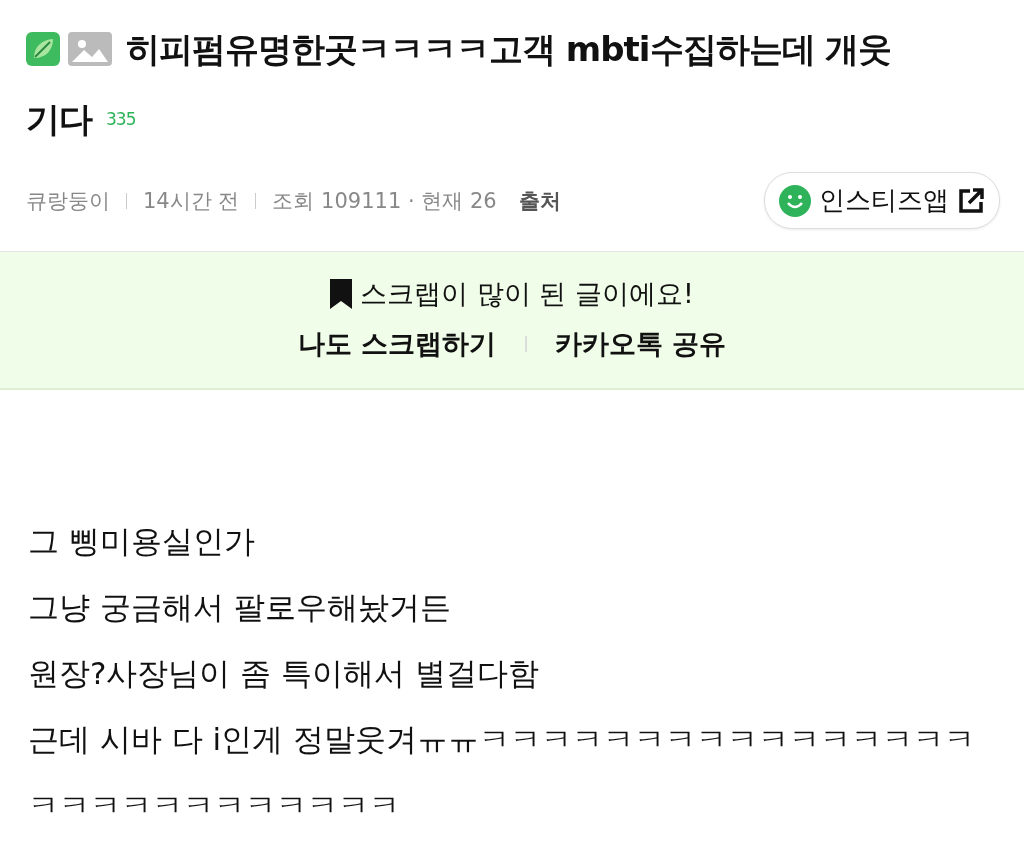  What do you see at coordinates (90, 49) in the screenshot?
I see `image-icon` at bounding box center [90, 49].